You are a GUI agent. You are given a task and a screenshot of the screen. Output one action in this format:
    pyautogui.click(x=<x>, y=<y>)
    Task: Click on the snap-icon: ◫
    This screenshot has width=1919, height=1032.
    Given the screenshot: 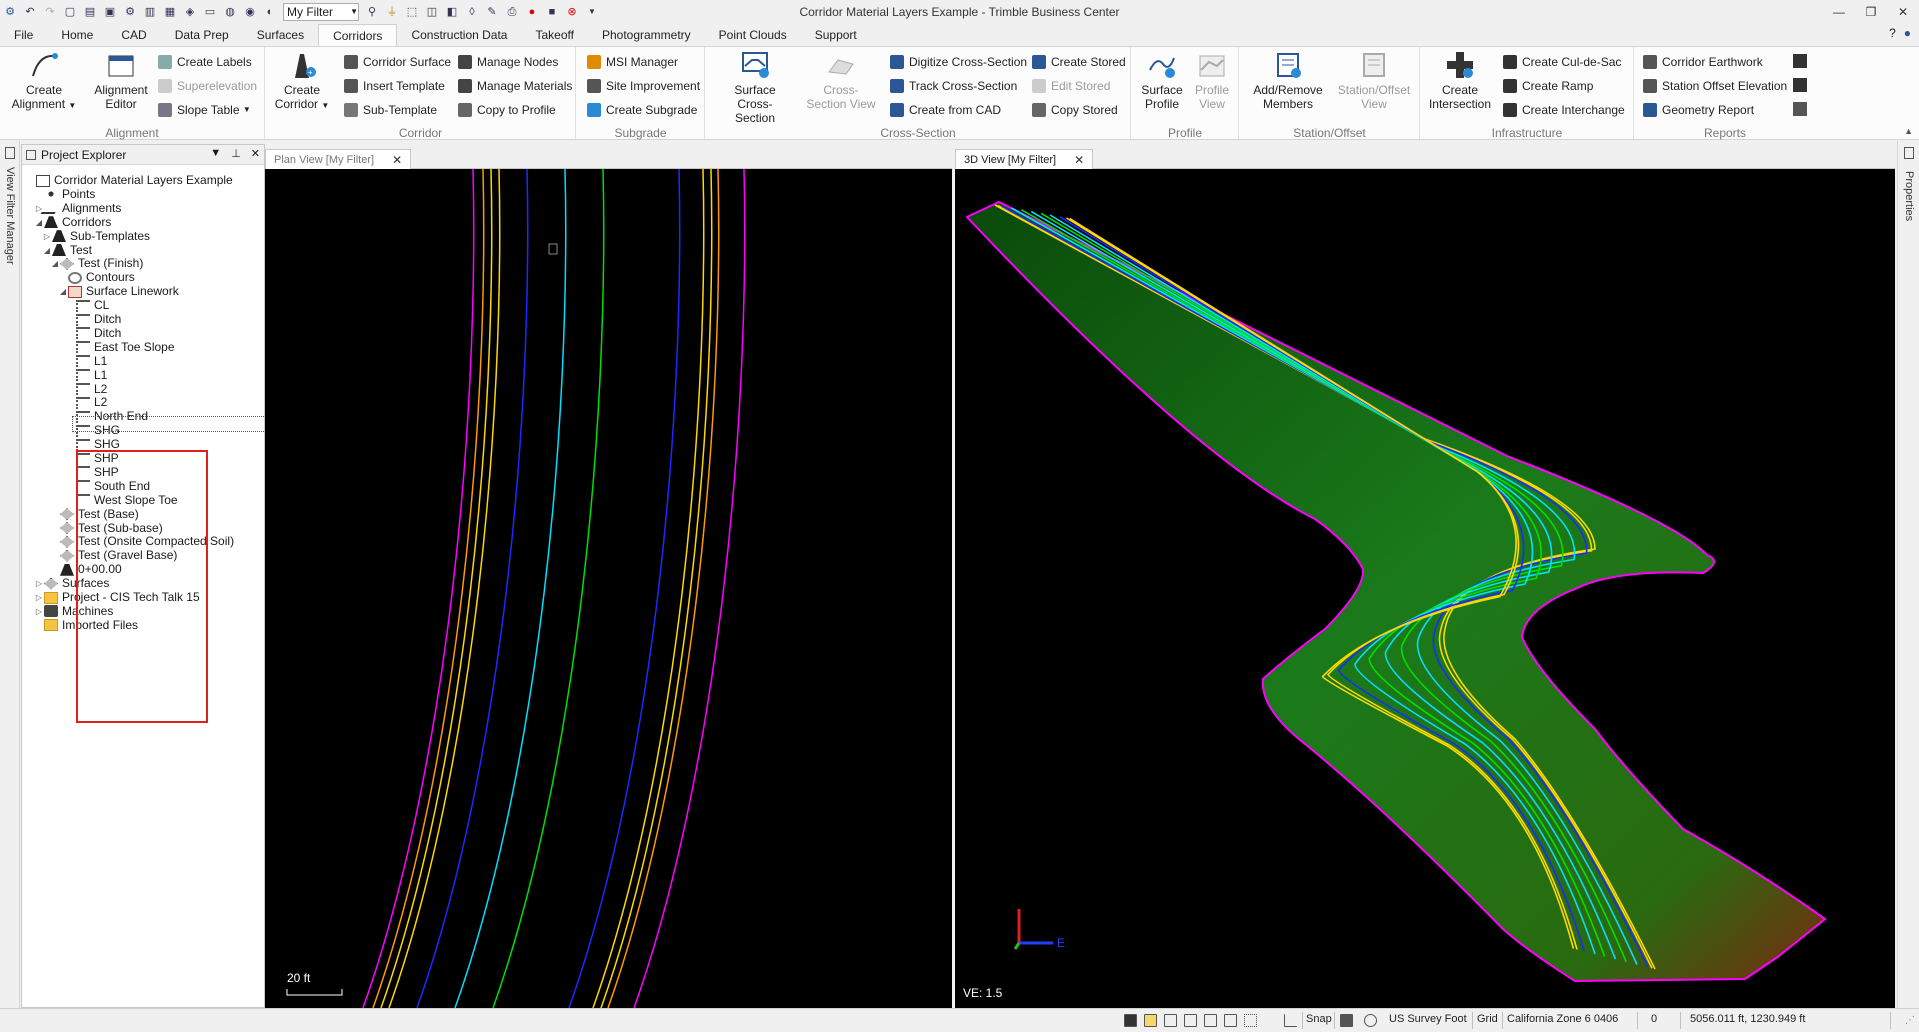 What is the action you would take?
    pyautogui.click(x=432, y=12)
    